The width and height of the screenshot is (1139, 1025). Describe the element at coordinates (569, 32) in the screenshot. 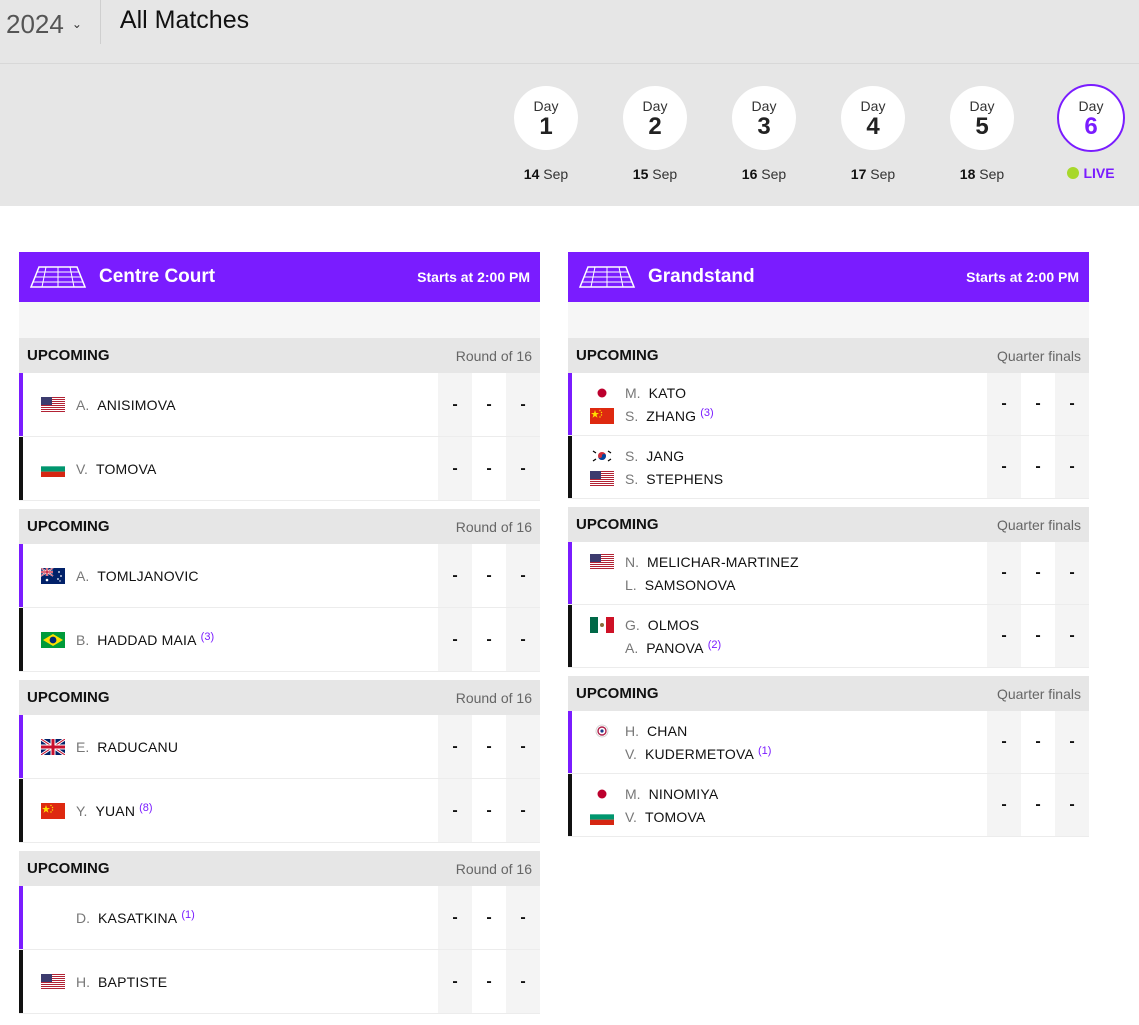

I see `top-bar: 2024 ⌄ All Matches` at that location.